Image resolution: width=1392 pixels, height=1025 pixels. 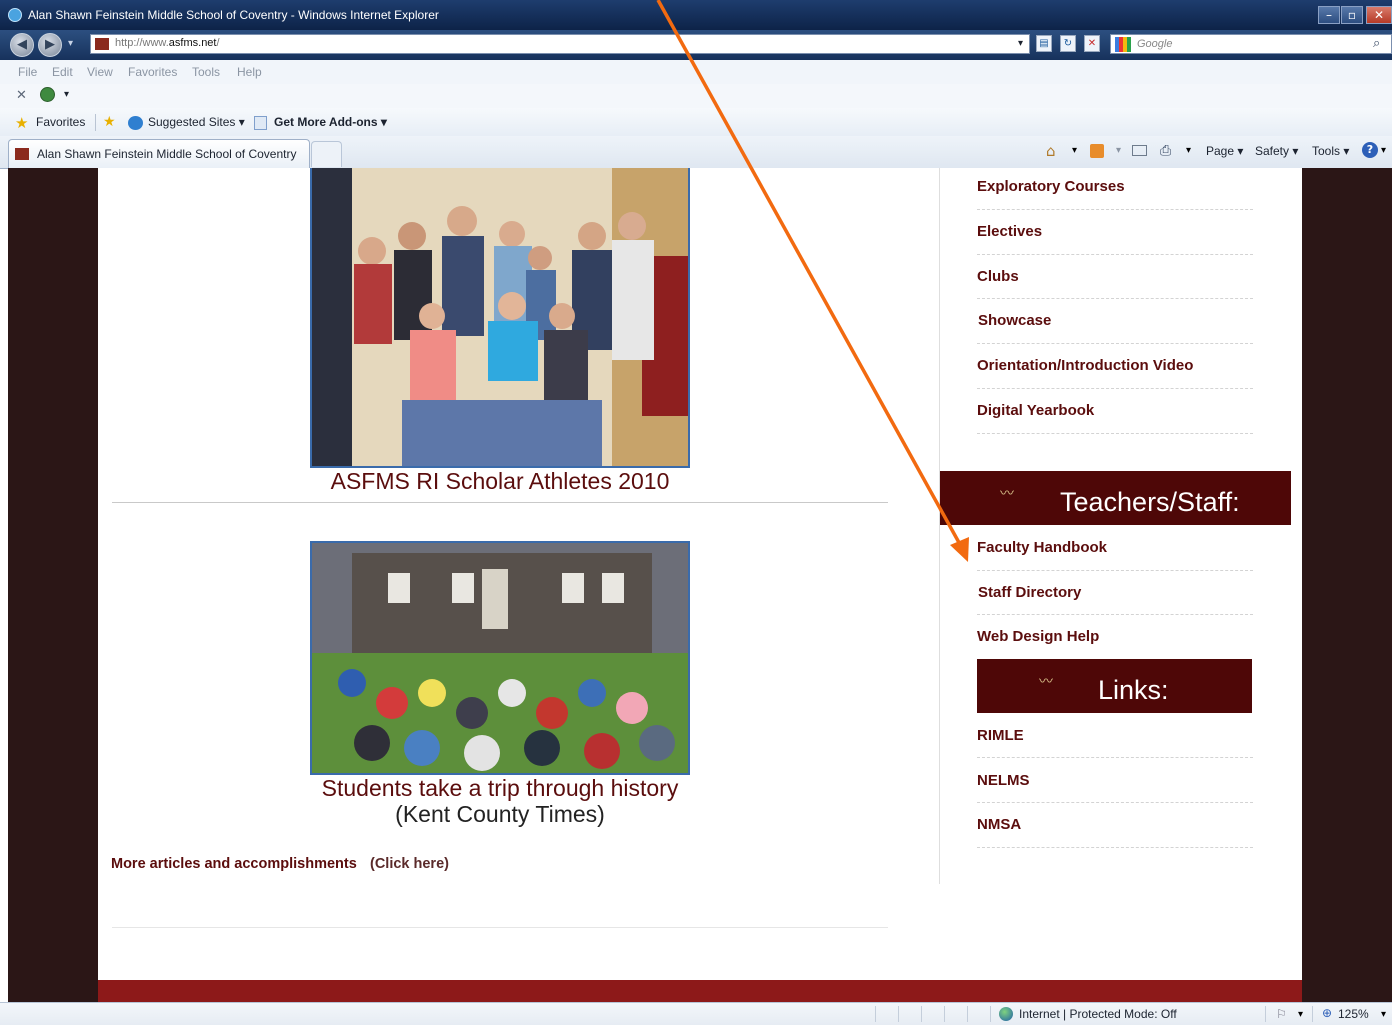 What do you see at coordinates (1020, 43) in the screenshot?
I see `address-dropdown-icon: ▾` at bounding box center [1020, 43].